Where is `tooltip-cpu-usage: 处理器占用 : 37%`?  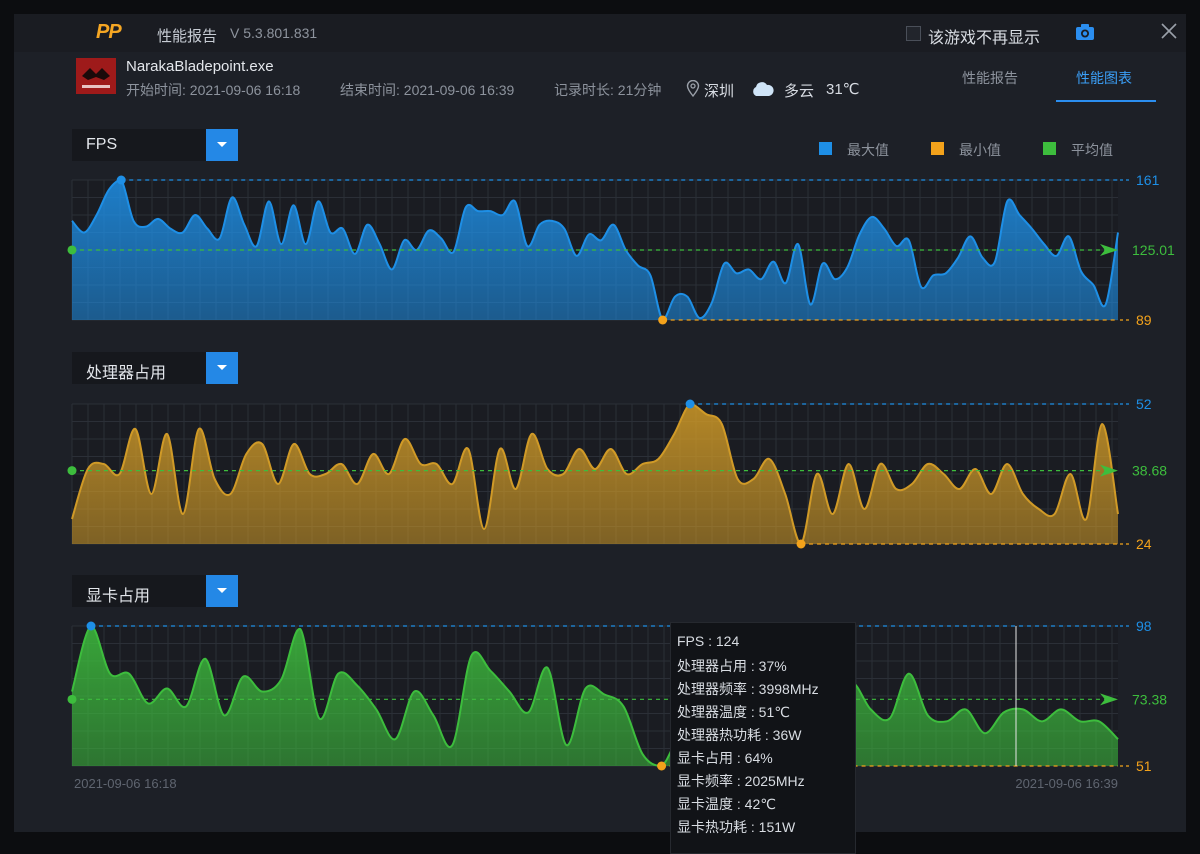
tooltip-cpu-usage: 处理器占用 : 37% is located at coordinates (732, 666).